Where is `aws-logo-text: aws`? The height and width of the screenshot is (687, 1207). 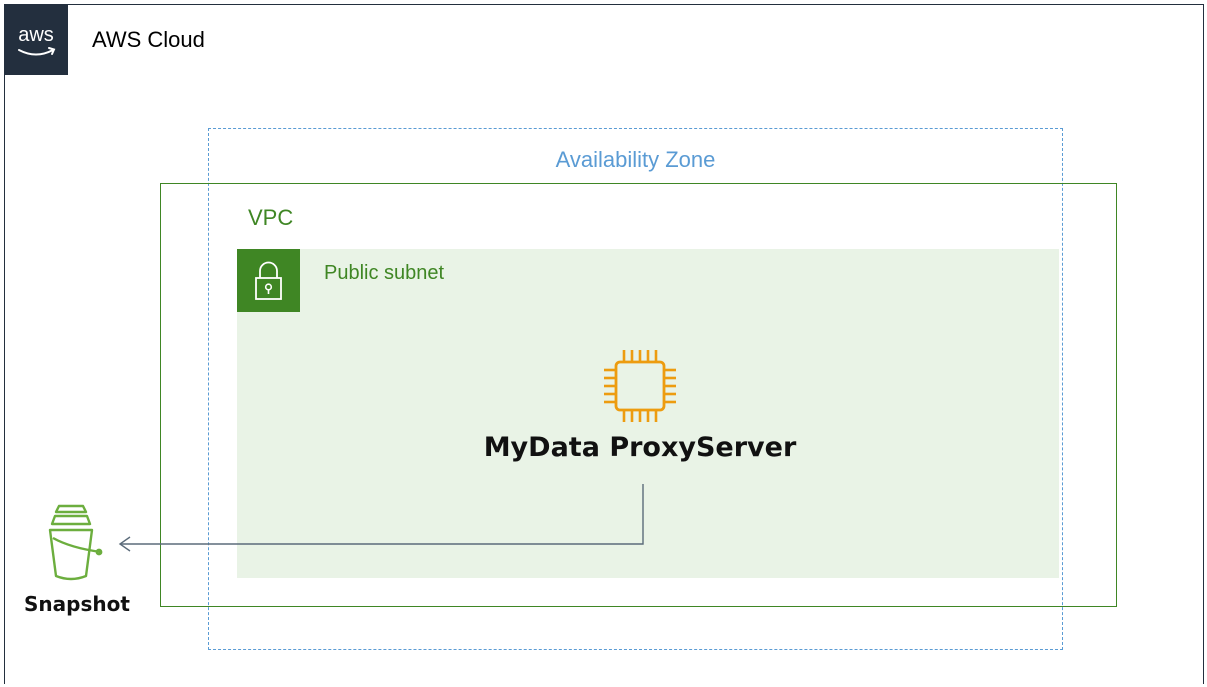 aws-logo-text: aws is located at coordinates (36, 35).